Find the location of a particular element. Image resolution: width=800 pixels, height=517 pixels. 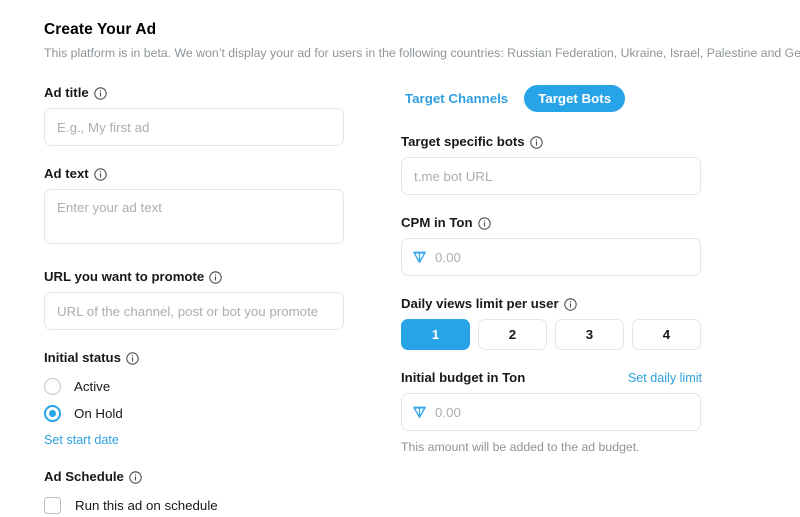

daily-views-option-4: 4 is located at coordinates (666, 334).